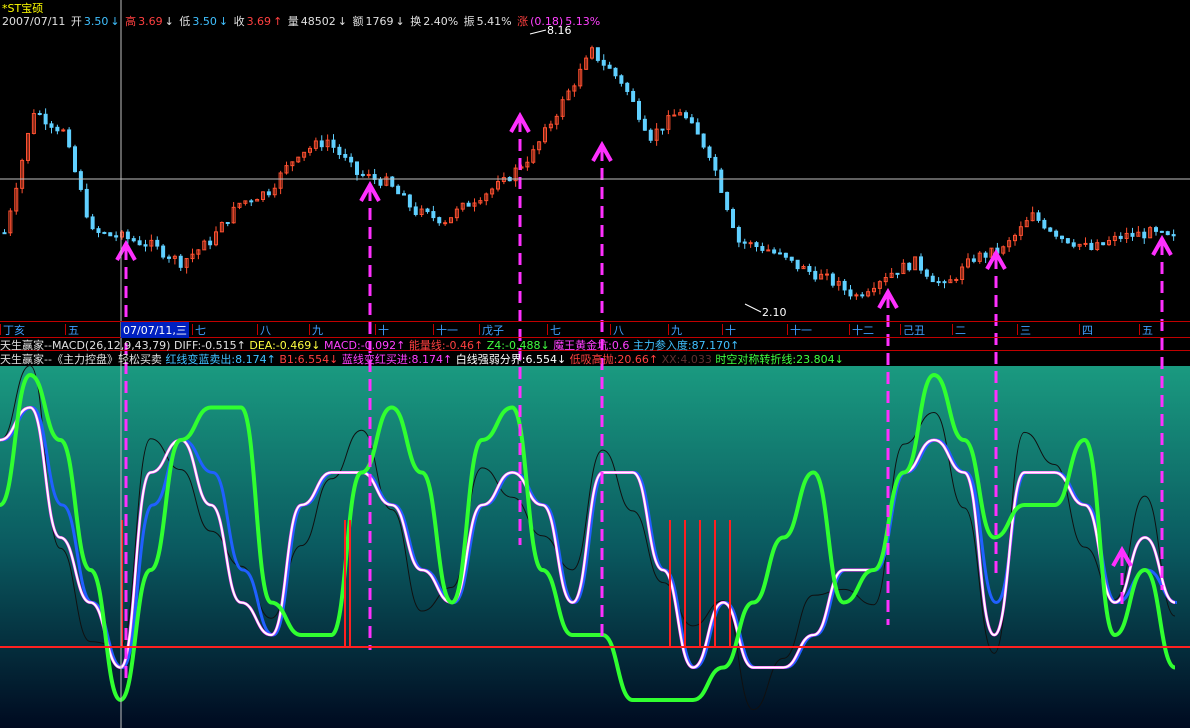  Describe the element at coordinates (76, 21) in the screenshot. I see `open-label: 开` at that location.